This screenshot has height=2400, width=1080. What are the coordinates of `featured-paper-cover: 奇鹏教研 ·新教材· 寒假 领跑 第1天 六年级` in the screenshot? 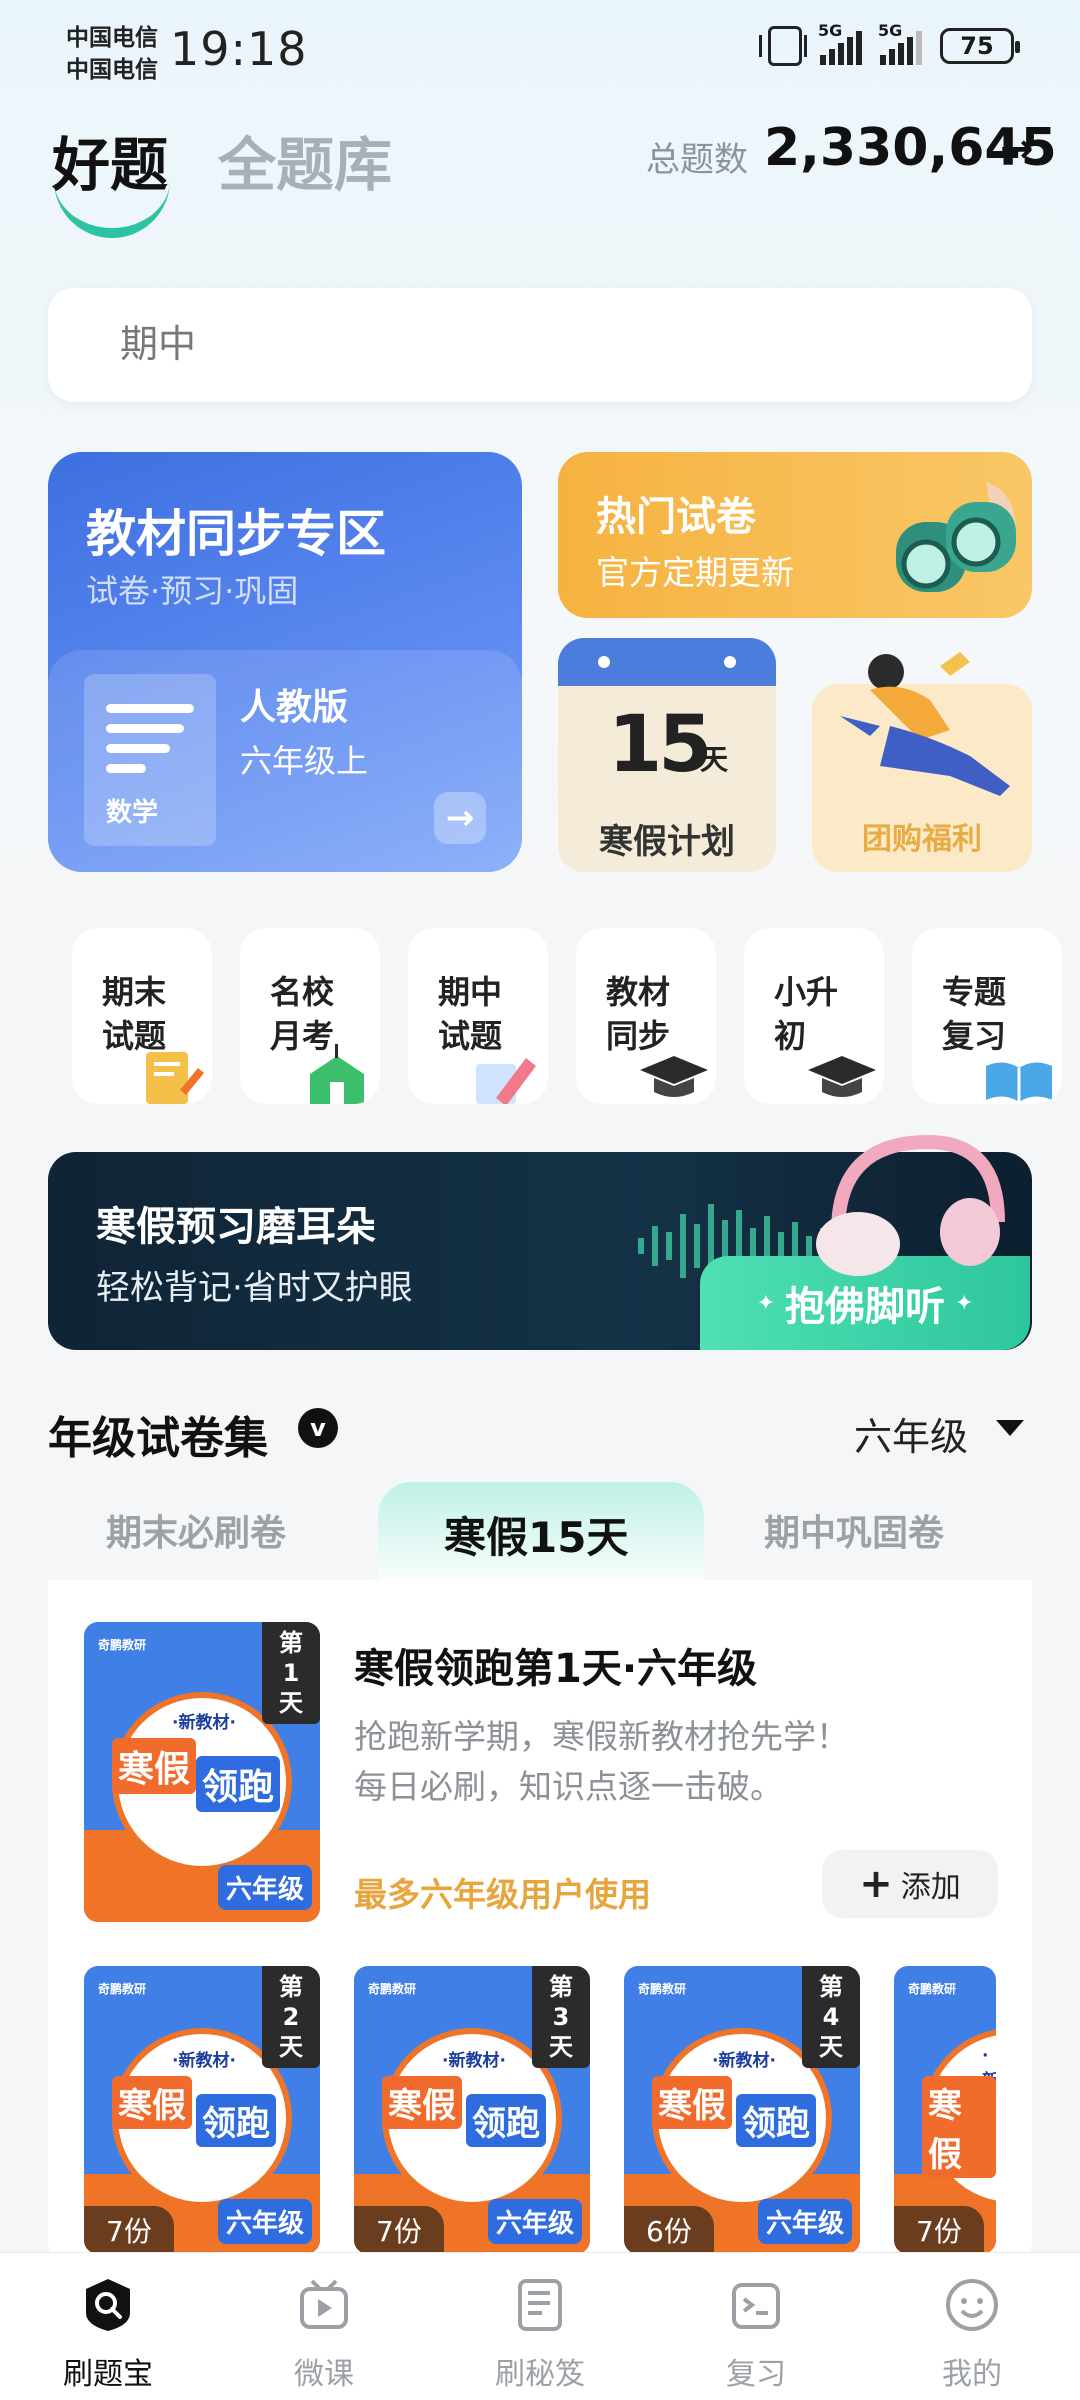 It's located at (202, 1772).